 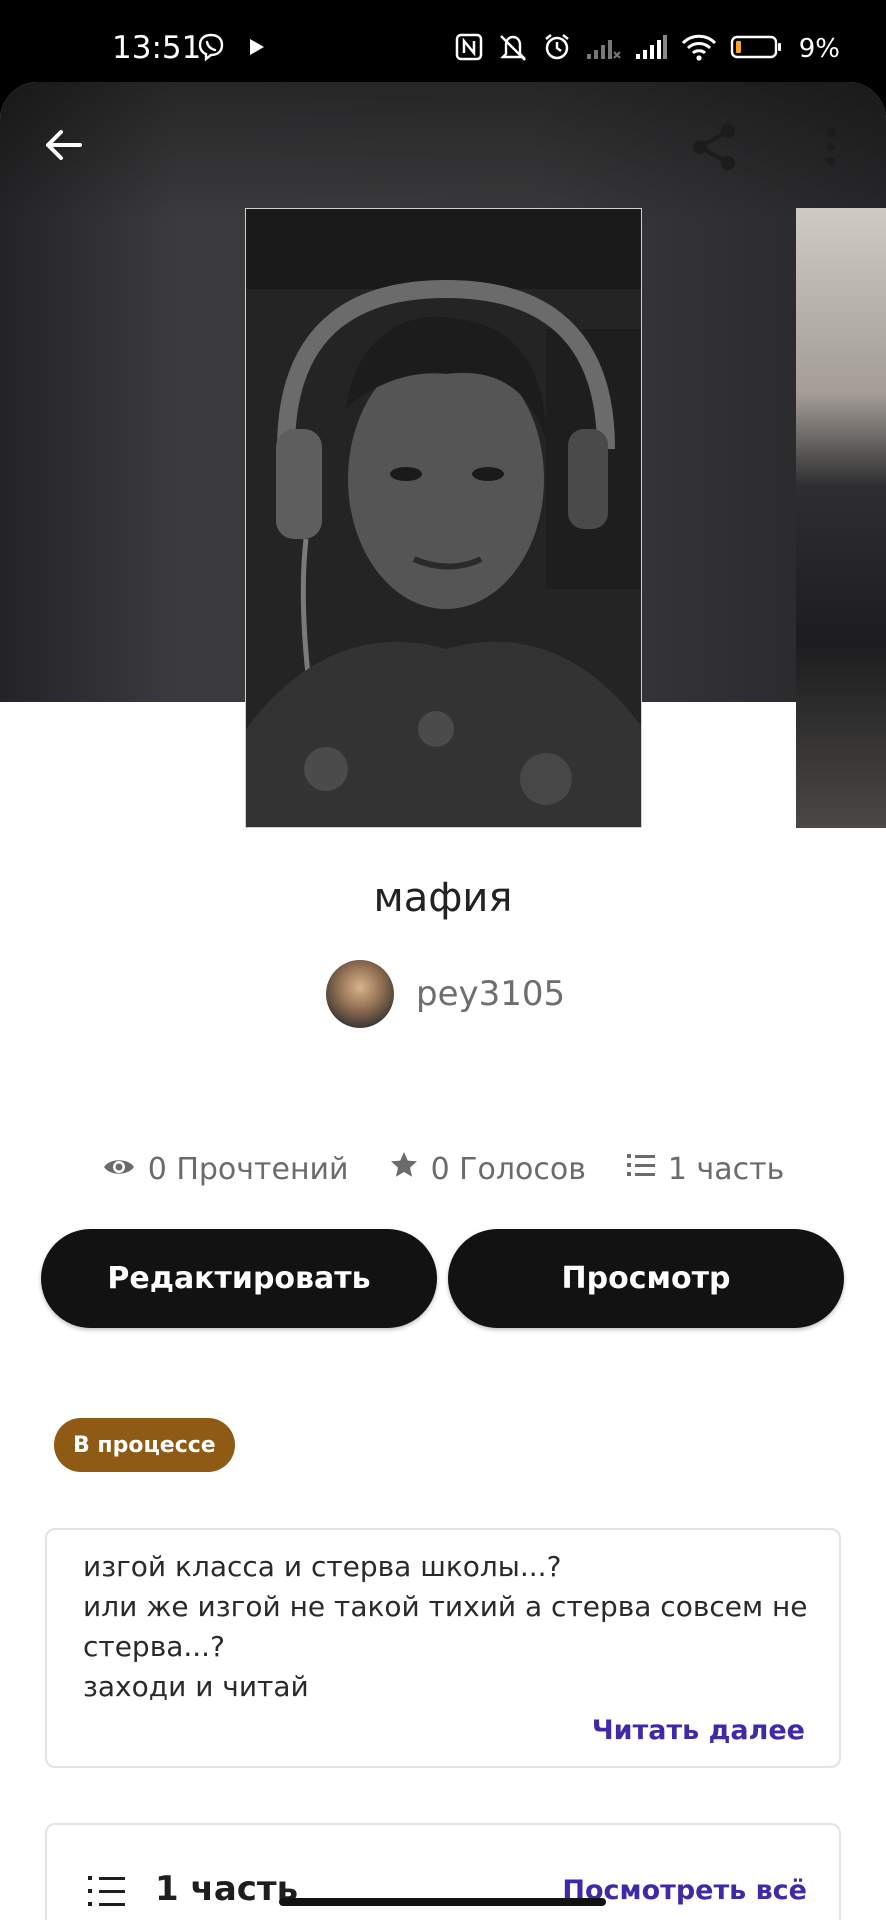 What do you see at coordinates (443, 898) in the screenshot?
I see `story-title: мафия` at bounding box center [443, 898].